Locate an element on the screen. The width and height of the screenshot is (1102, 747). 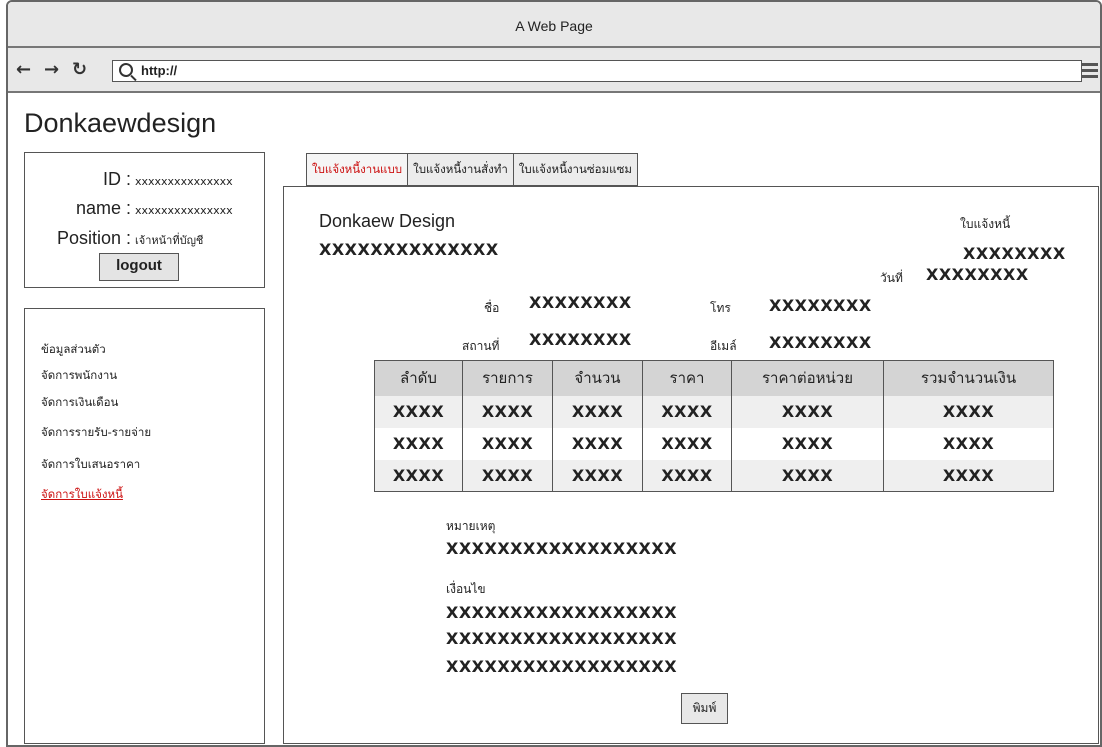
user-name-value: xxxxxxxxxxxxxxx is located at coordinates (184, 210).